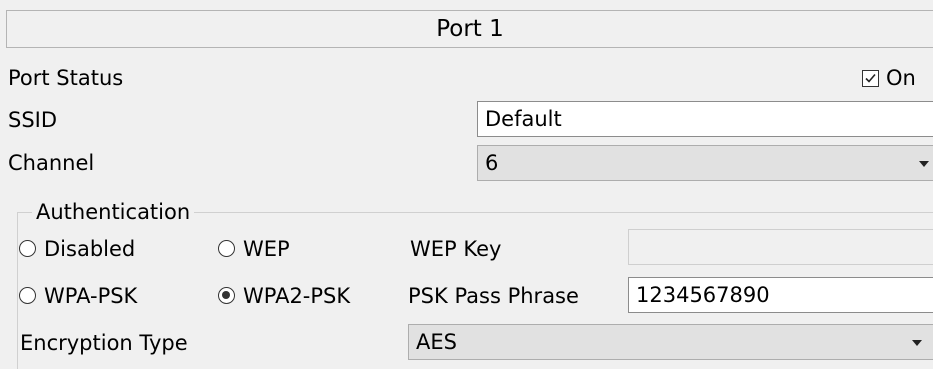  I want to click on port-status-label: Port Status, so click(66, 78).